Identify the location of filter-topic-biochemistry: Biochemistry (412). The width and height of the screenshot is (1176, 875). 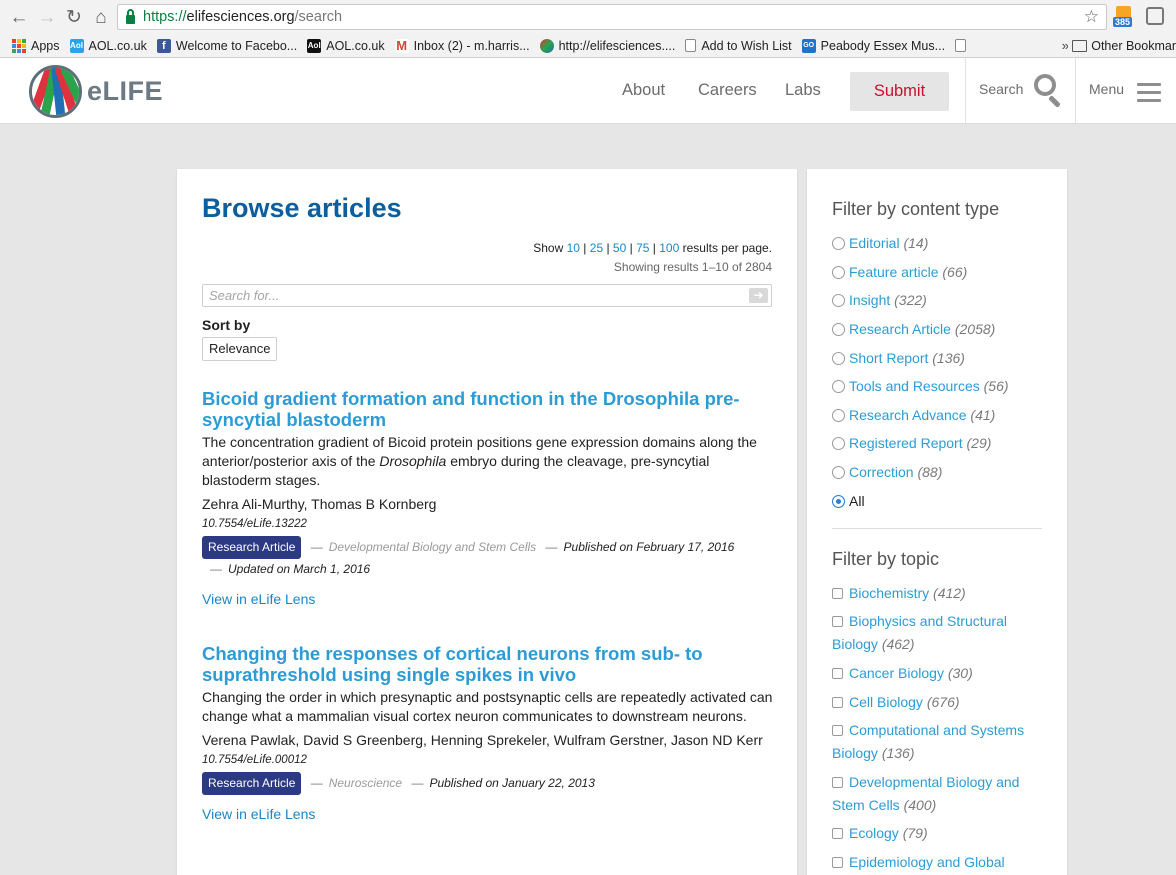
(939, 593).